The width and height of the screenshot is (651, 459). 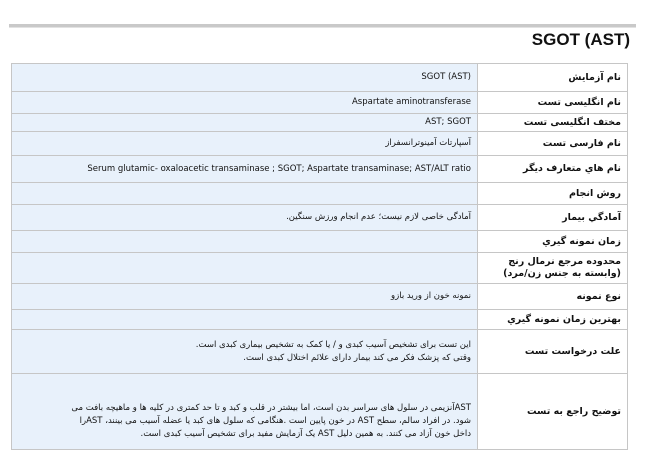 I want to click on table-row: بهترين زمان نمونه گيري, so click(x=319, y=319).